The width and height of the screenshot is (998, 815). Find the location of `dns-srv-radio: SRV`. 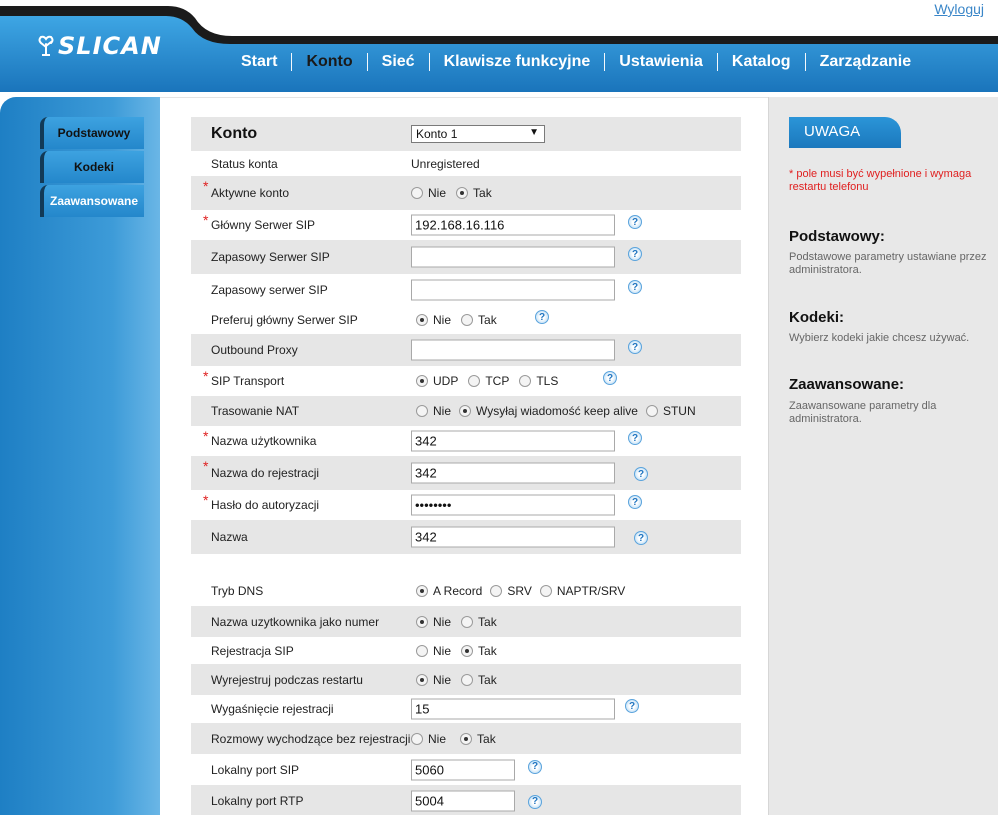

dns-srv-radio: SRV is located at coordinates (511, 591).